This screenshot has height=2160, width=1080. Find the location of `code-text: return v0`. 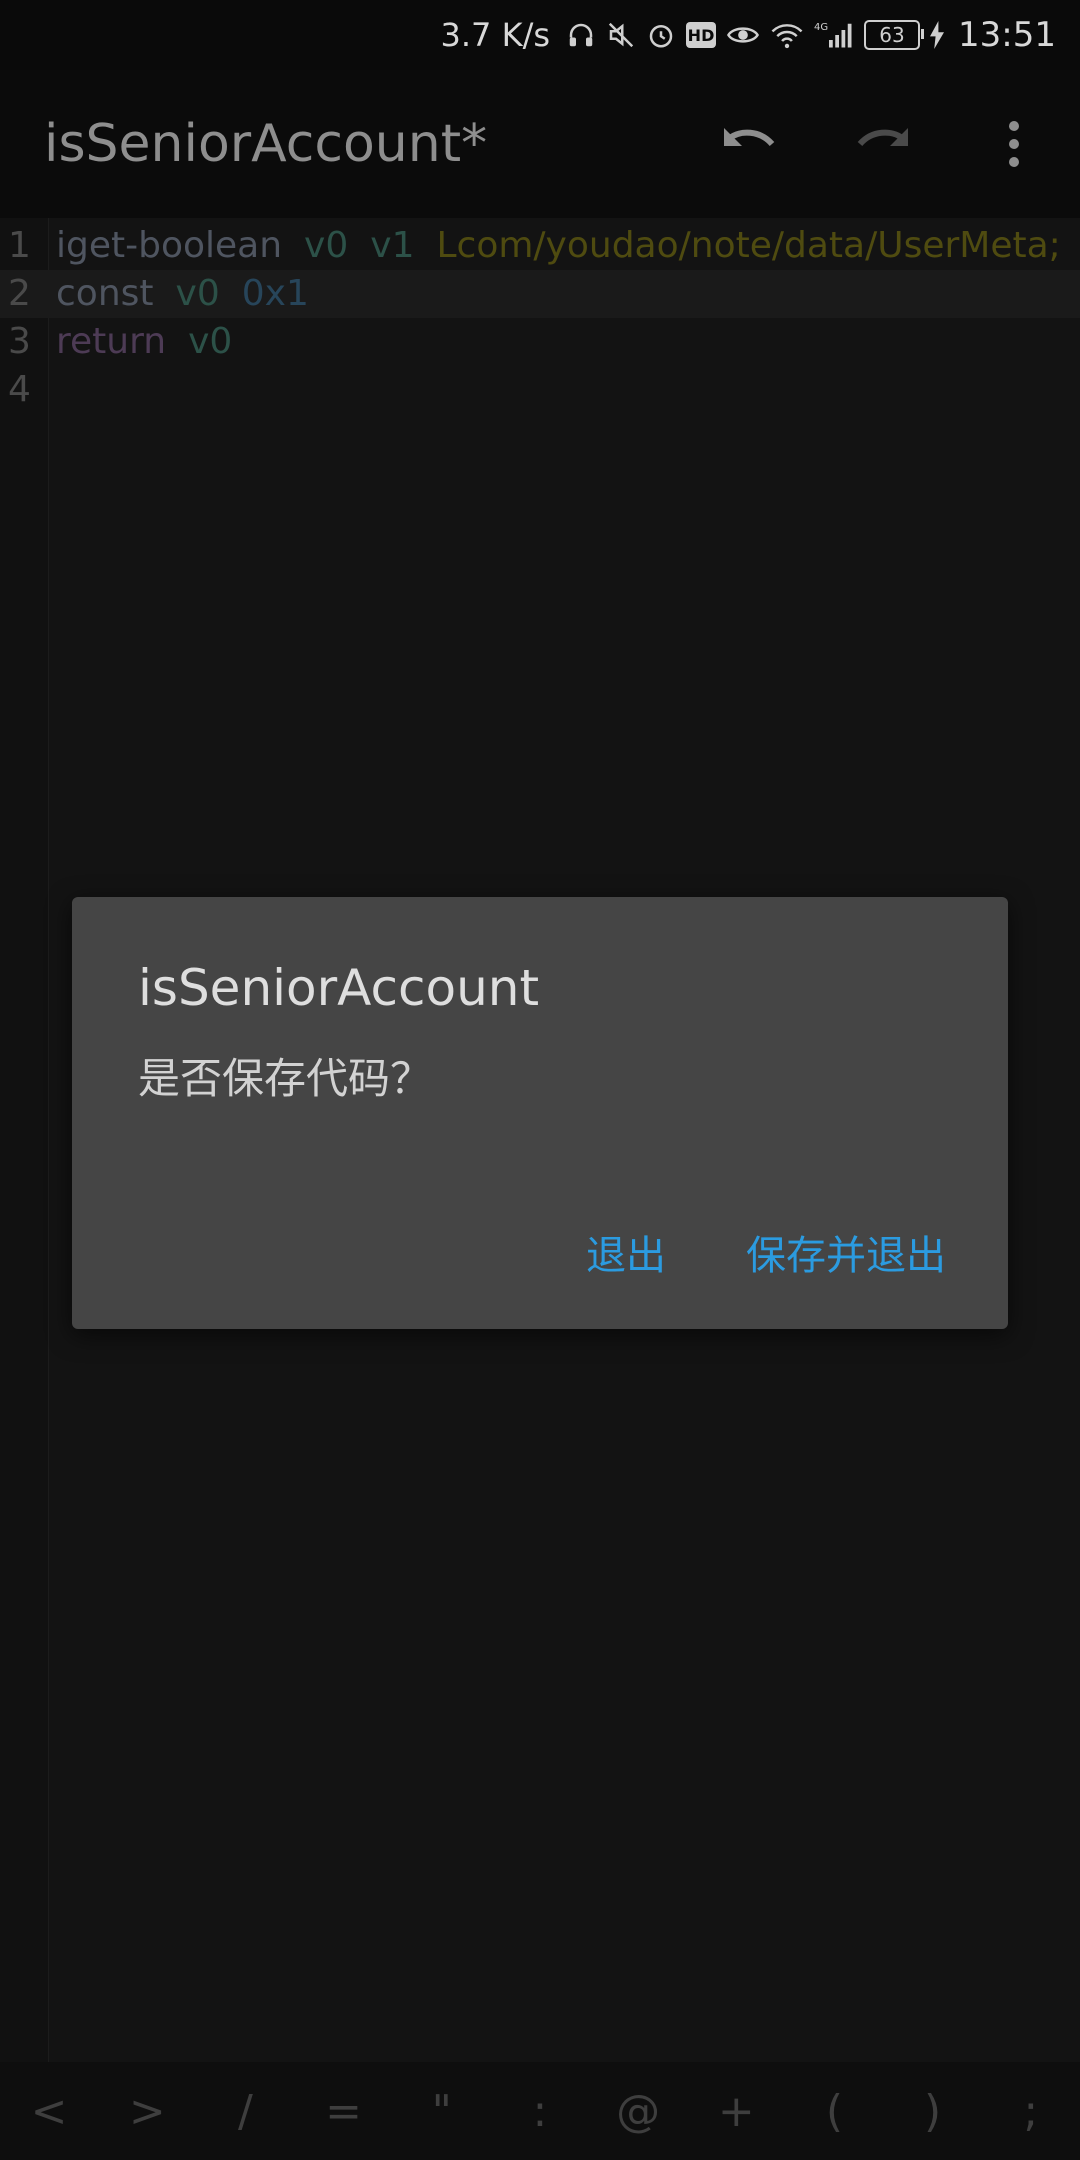

code-text: return v0 is located at coordinates (144, 342).